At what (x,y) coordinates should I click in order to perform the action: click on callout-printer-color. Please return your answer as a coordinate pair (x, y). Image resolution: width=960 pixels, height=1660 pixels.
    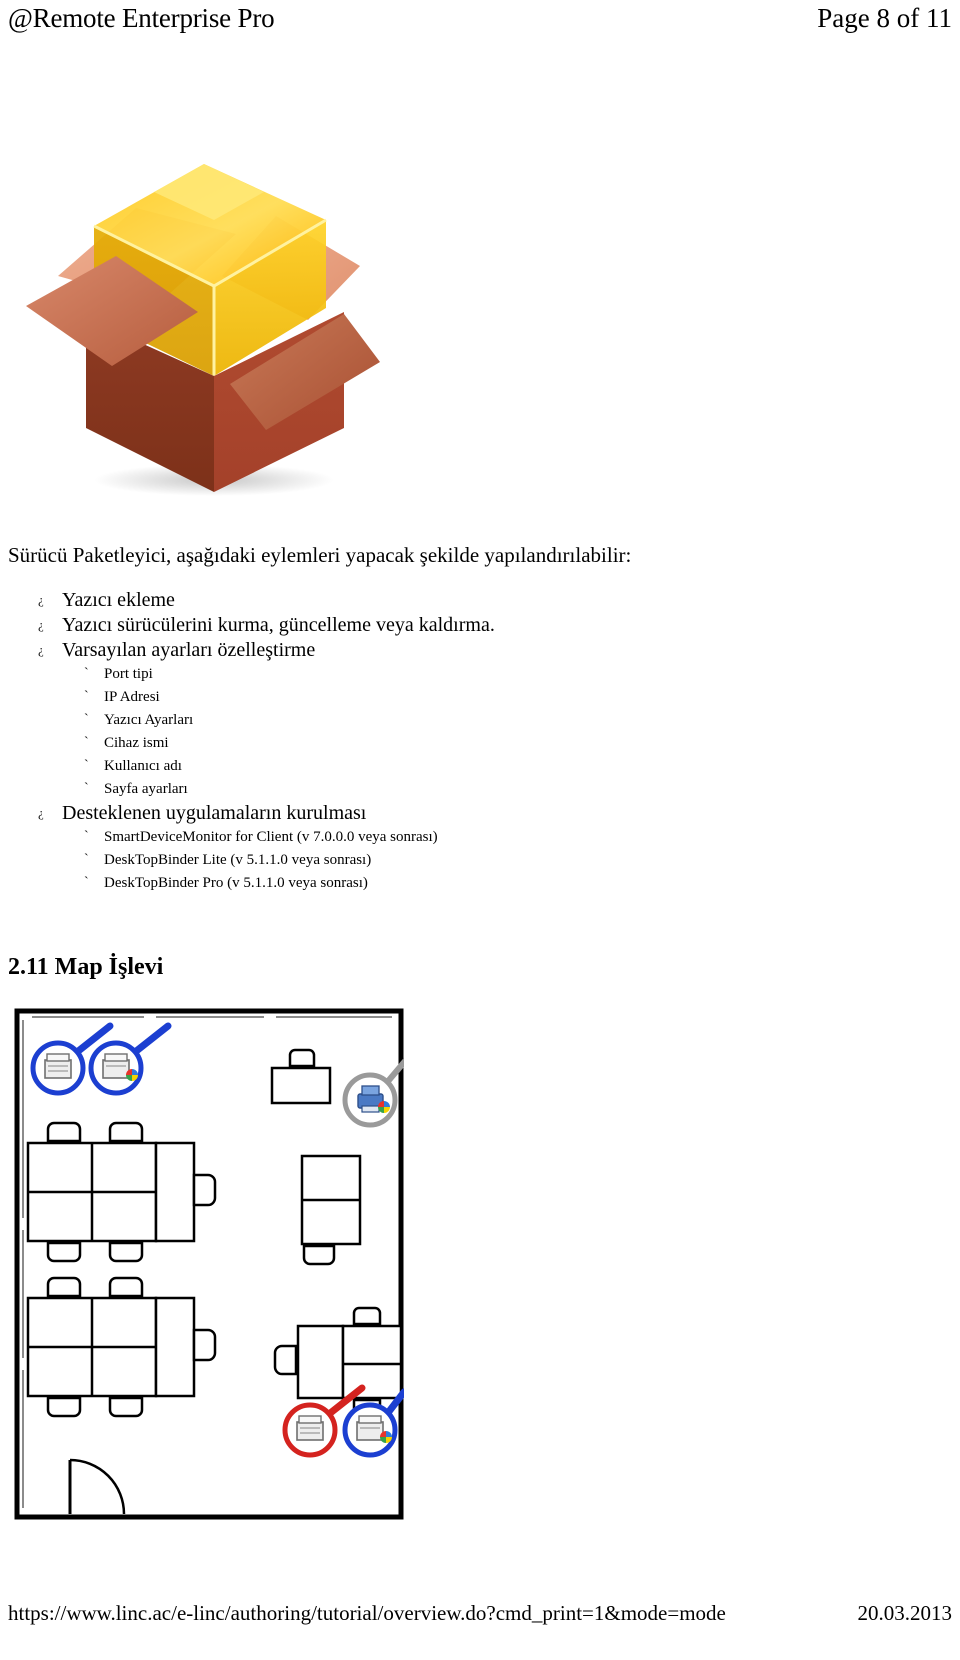
    Looking at the image, I should click on (373, 1092).